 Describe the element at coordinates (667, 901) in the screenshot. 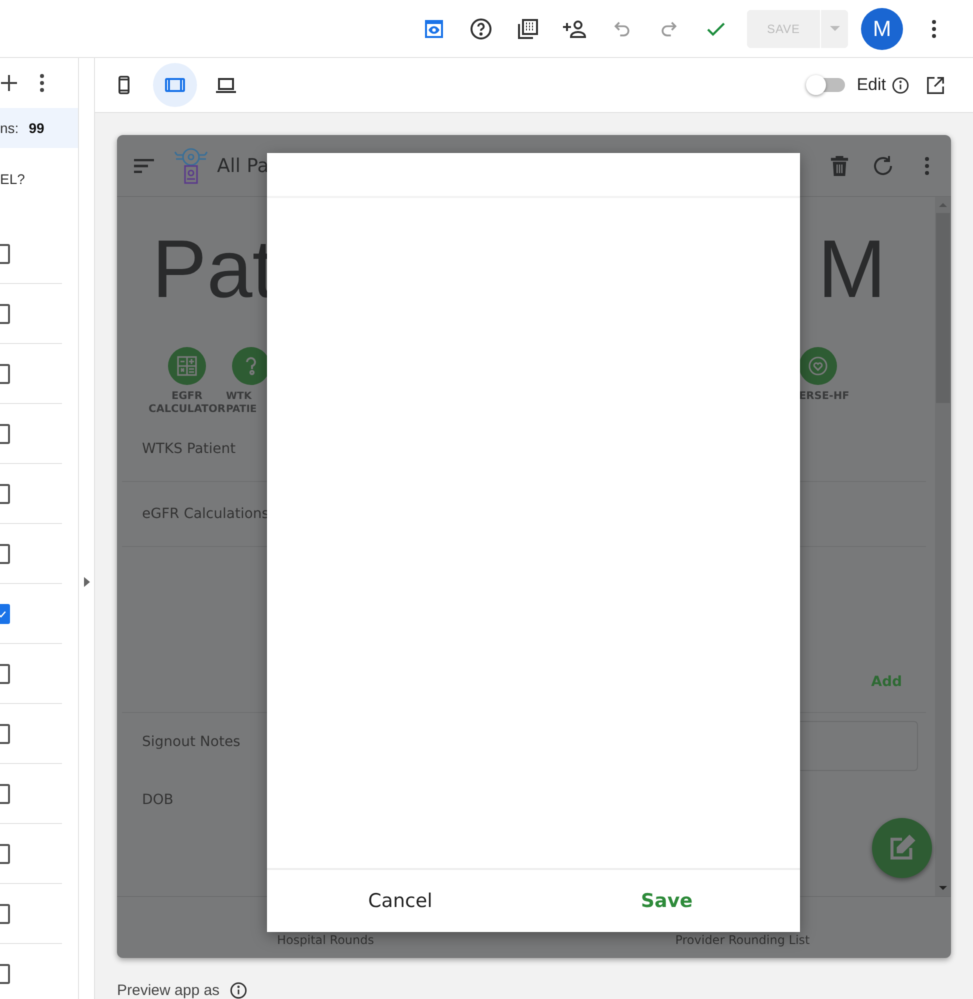

I see `save-button: Save` at that location.